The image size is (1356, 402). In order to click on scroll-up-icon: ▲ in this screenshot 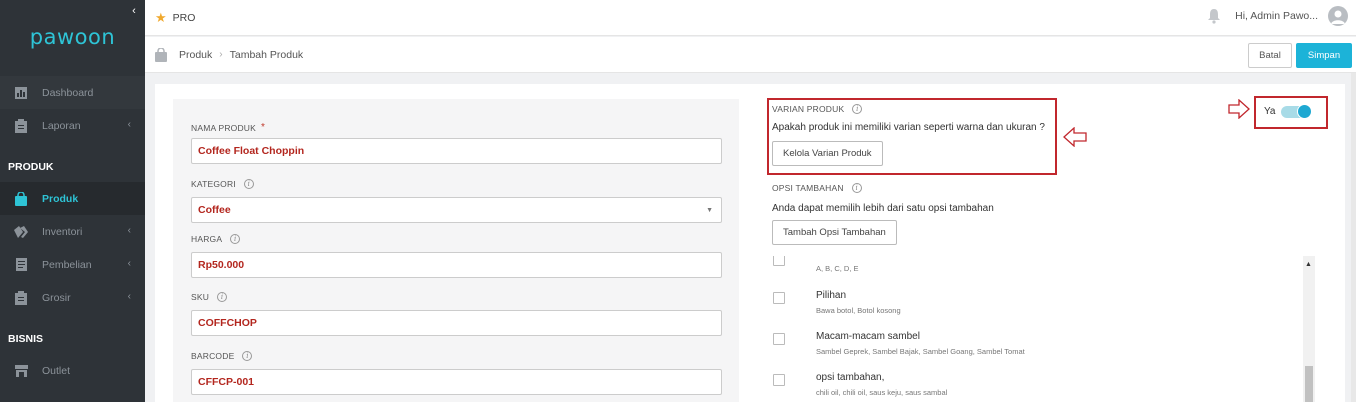, I will do `click(1308, 264)`.